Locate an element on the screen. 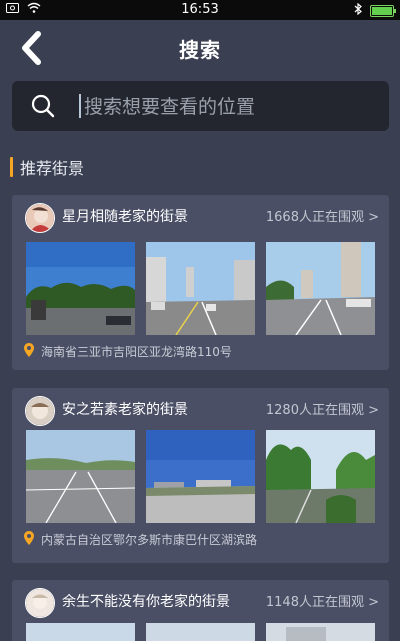 Image resolution: width=400 pixels, height=641 pixels. search-bar is located at coordinates (200, 107).